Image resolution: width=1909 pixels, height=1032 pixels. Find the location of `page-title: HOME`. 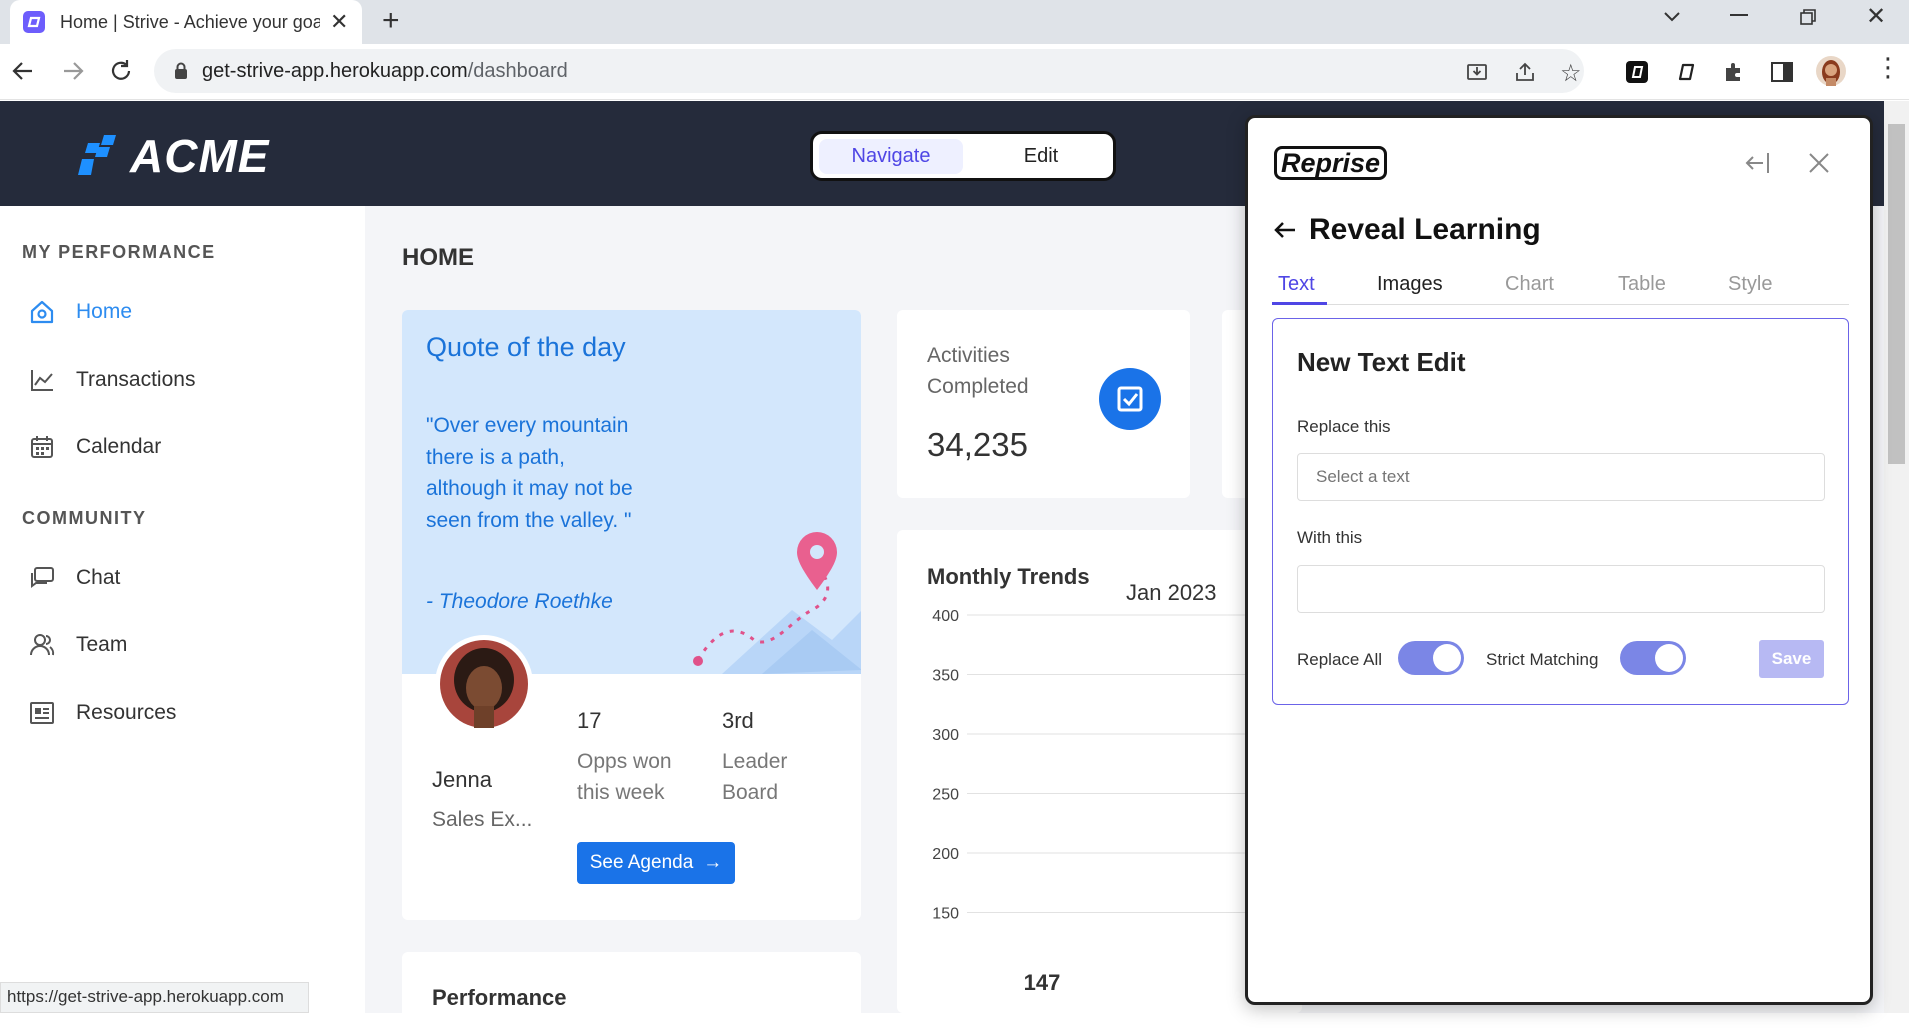

page-title: HOME is located at coordinates (438, 257).